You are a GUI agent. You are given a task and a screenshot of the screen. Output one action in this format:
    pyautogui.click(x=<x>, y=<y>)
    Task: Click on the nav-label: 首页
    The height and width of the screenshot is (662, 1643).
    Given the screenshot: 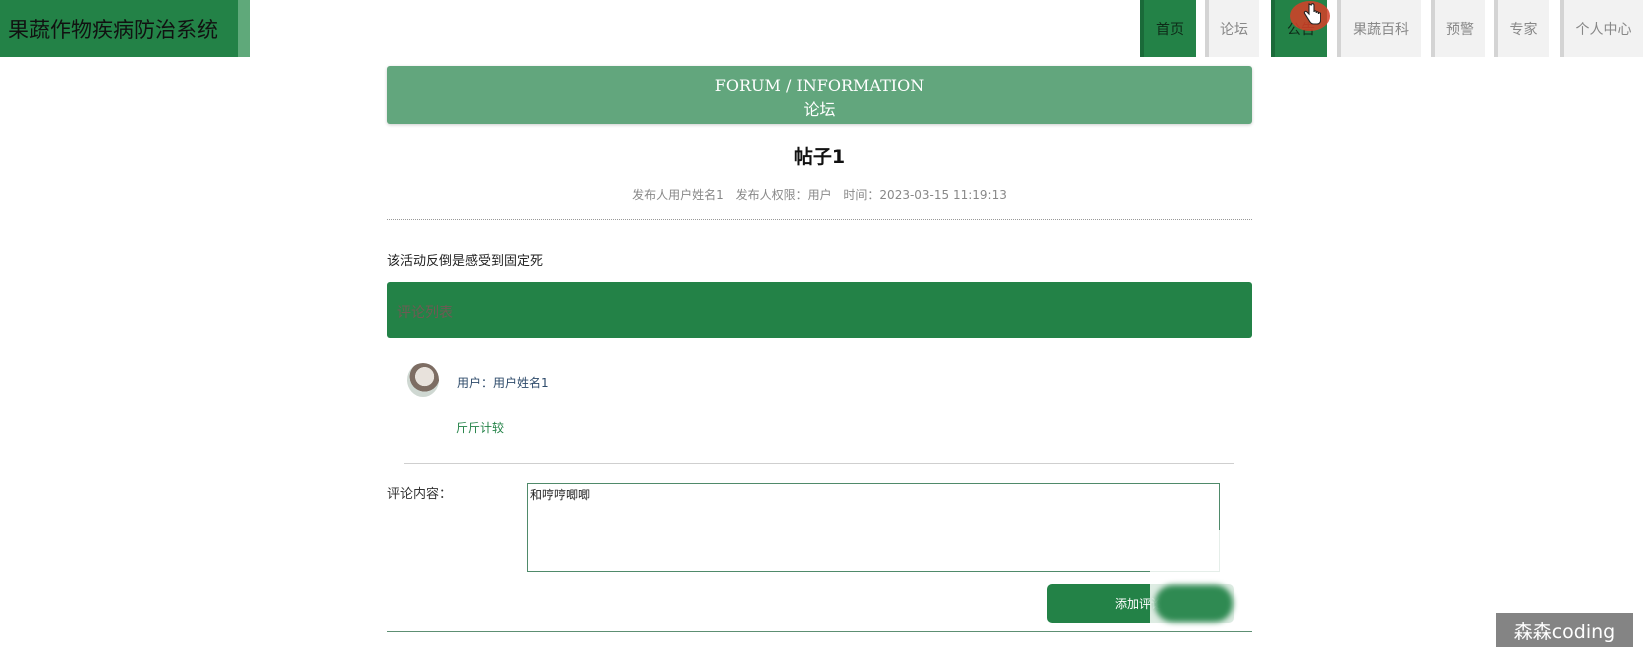 What is the action you would take?
    pyautogui.click(x=1170, y=29)
    